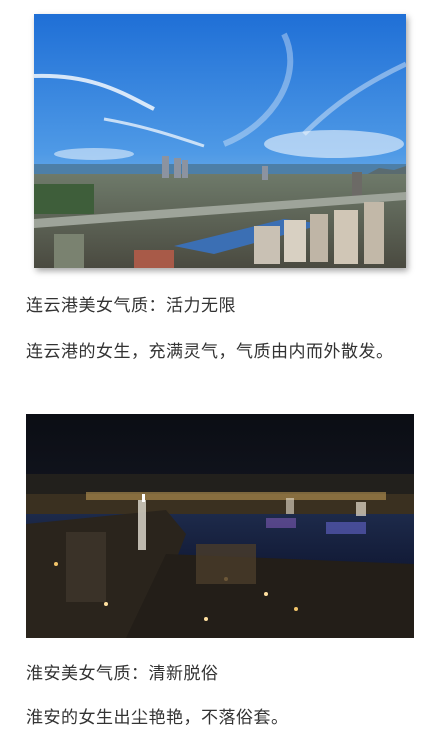 This screenshot has height=740, width=440. What do you see at coordinates (122, 674) in the screenshot?
I see `section-2-heading: 淮安美女气质：清新脱俗` at bounding box center [122, 674].